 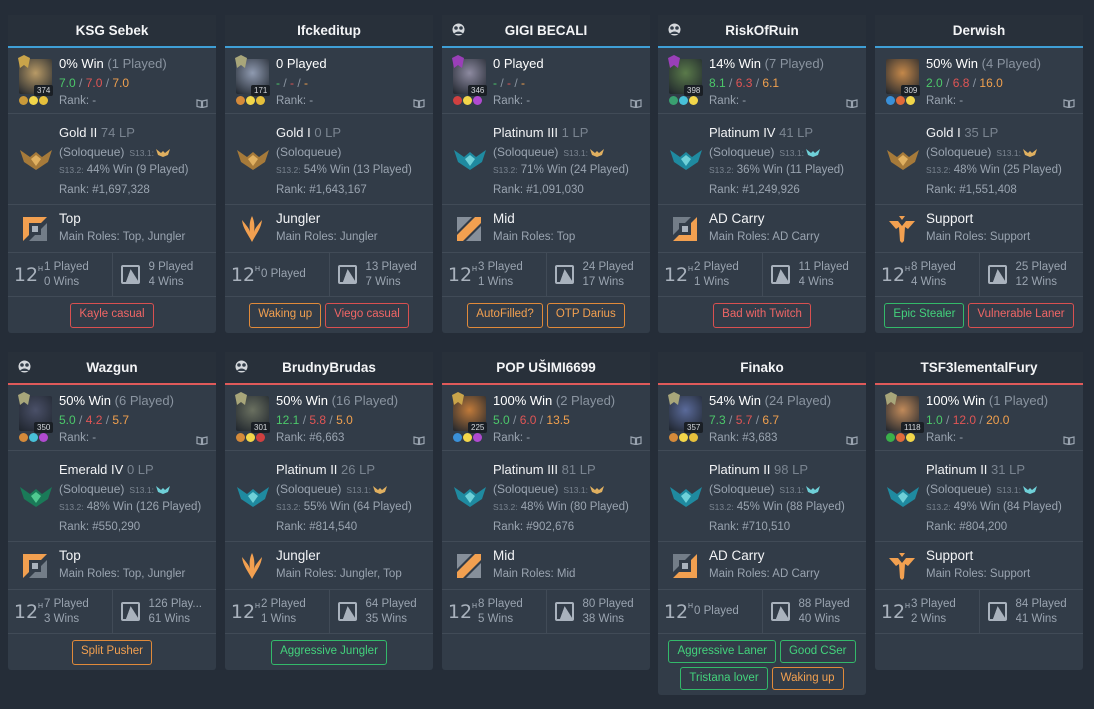 I want to click on player-card-header: TSF3lementalFury, so click(x=979, y=368).